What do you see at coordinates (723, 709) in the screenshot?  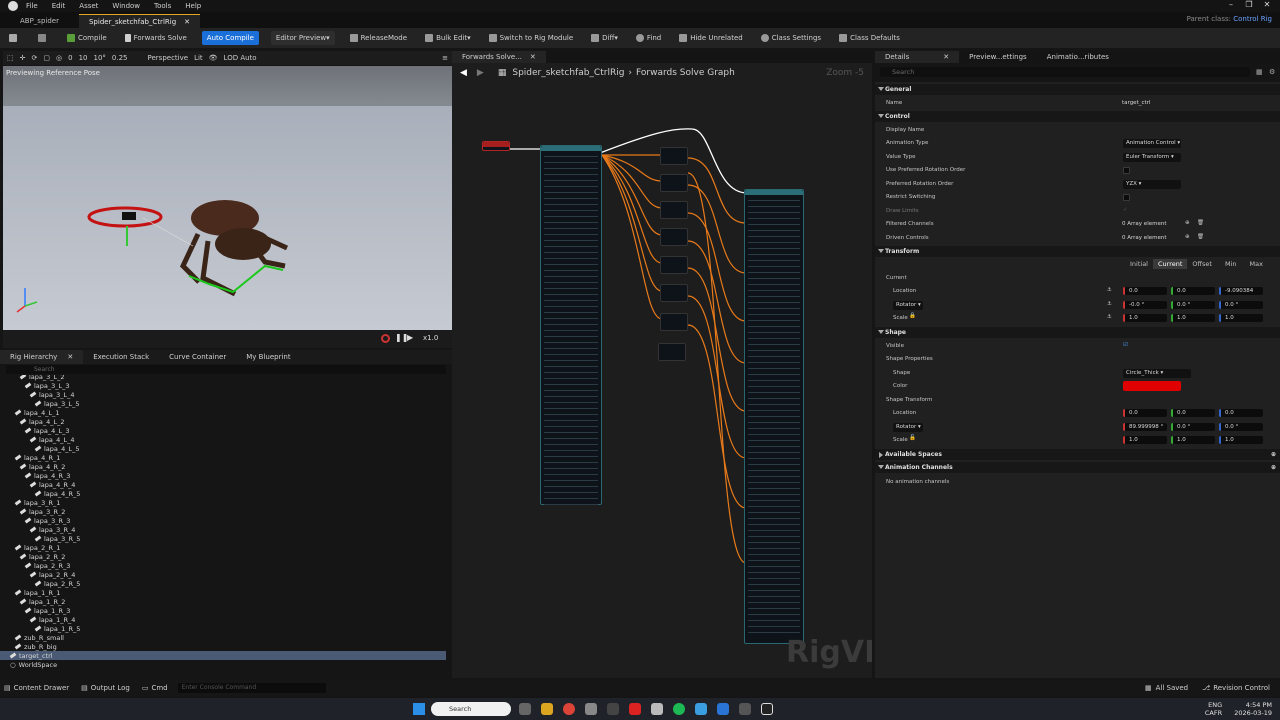 I see `vscode-icon` at bounding box center [723, 709].